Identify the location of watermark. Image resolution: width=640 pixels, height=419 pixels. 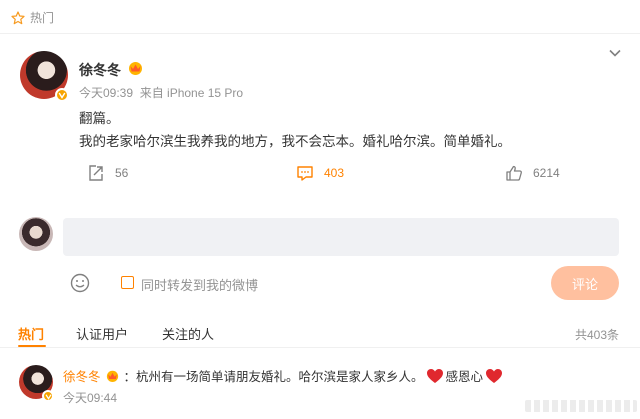
(581, 406).